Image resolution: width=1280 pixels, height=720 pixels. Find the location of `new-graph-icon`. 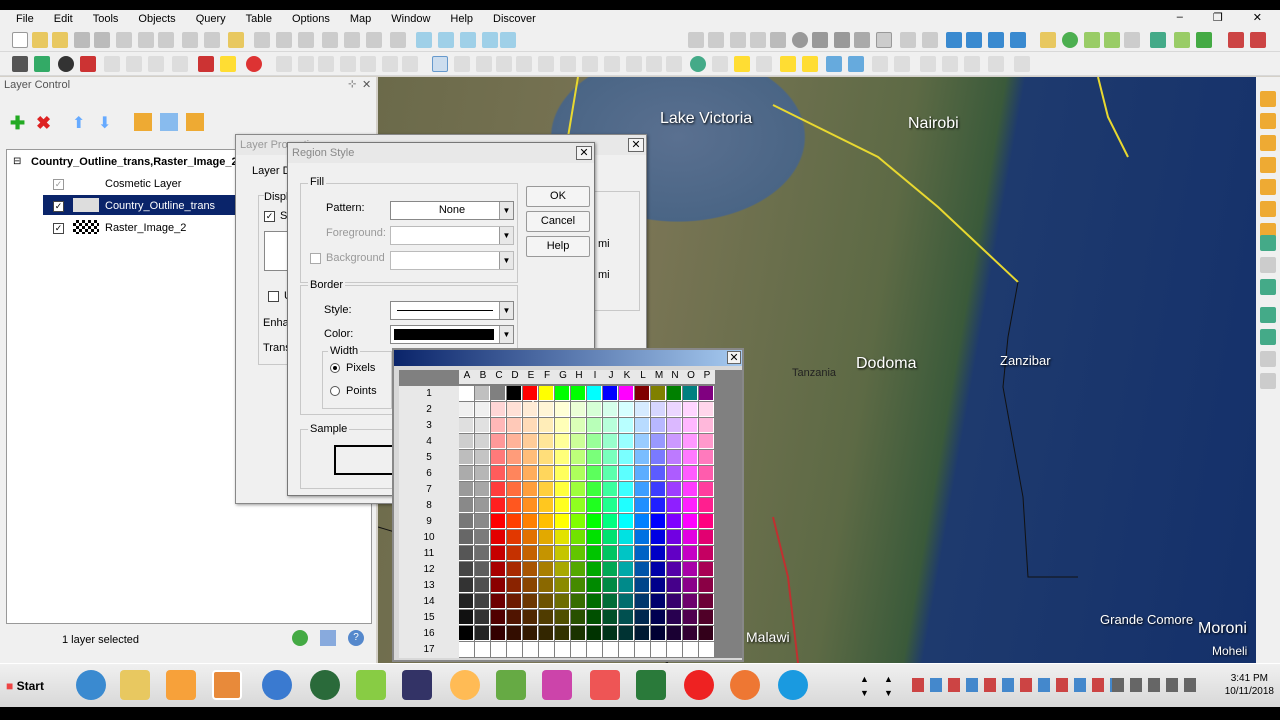

new-graph-icon is located at coordinates (468, 40).